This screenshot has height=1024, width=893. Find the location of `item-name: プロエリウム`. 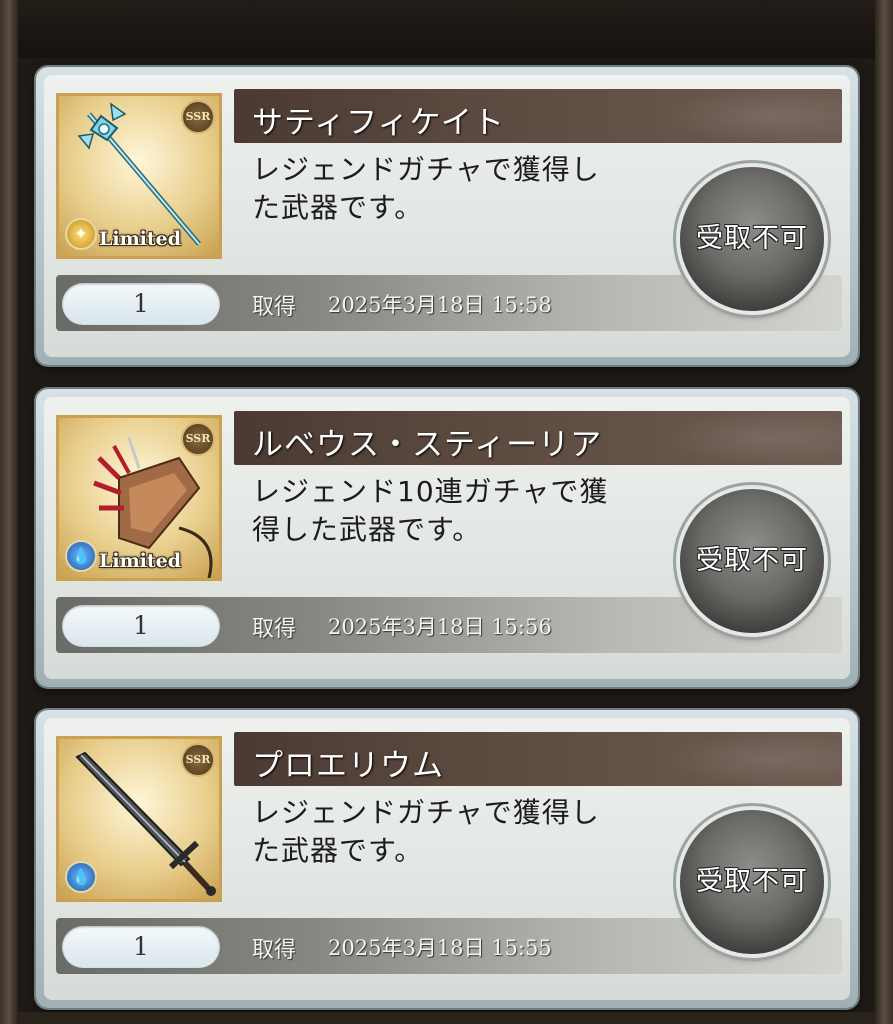

item-name: プロエリウム is located at coordinates (348, 766).